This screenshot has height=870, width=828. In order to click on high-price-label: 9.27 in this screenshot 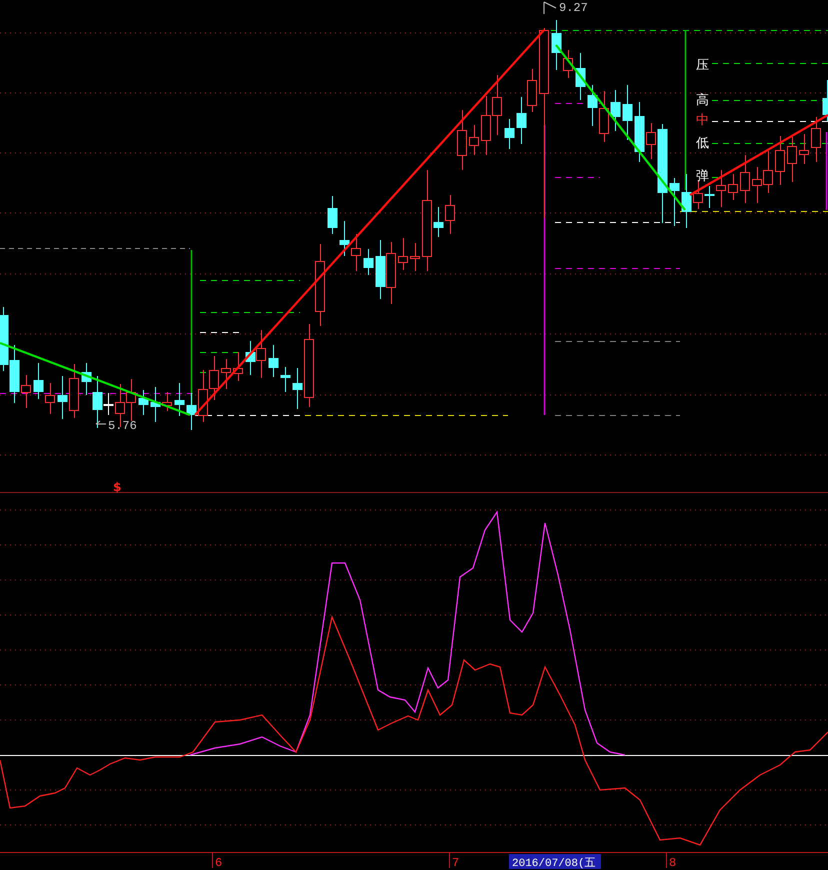, I will do `click(573, 8)`.